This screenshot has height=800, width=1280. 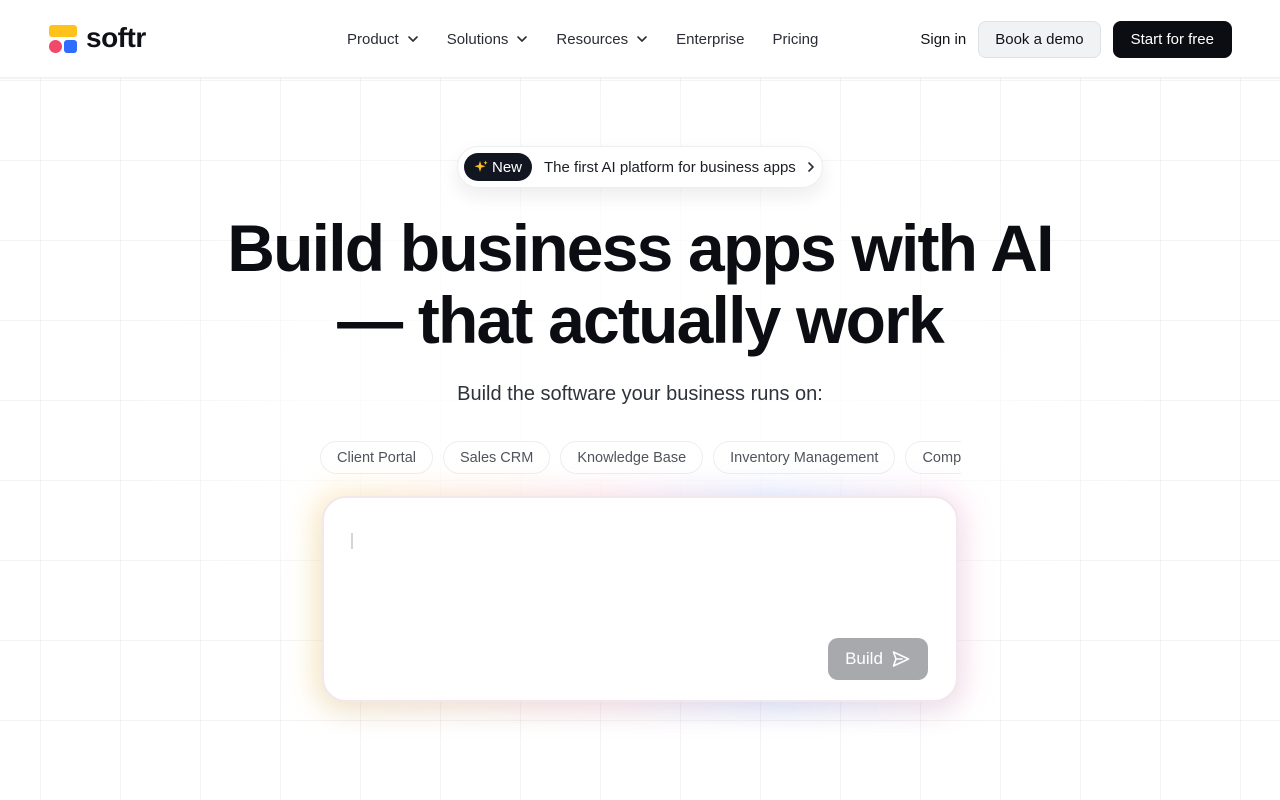 I want to click on chip-client-portal: Client Portal, so click(x=376, y=457).